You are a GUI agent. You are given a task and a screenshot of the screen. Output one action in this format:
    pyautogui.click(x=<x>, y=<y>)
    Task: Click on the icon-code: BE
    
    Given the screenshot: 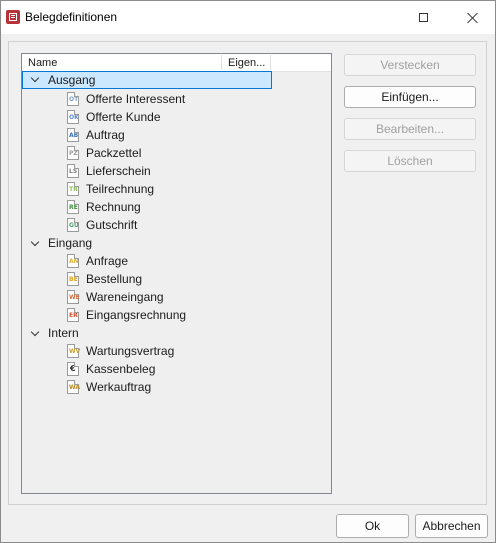 What is the action you would take?
    pyautogui.click(x=73, y=279)
    